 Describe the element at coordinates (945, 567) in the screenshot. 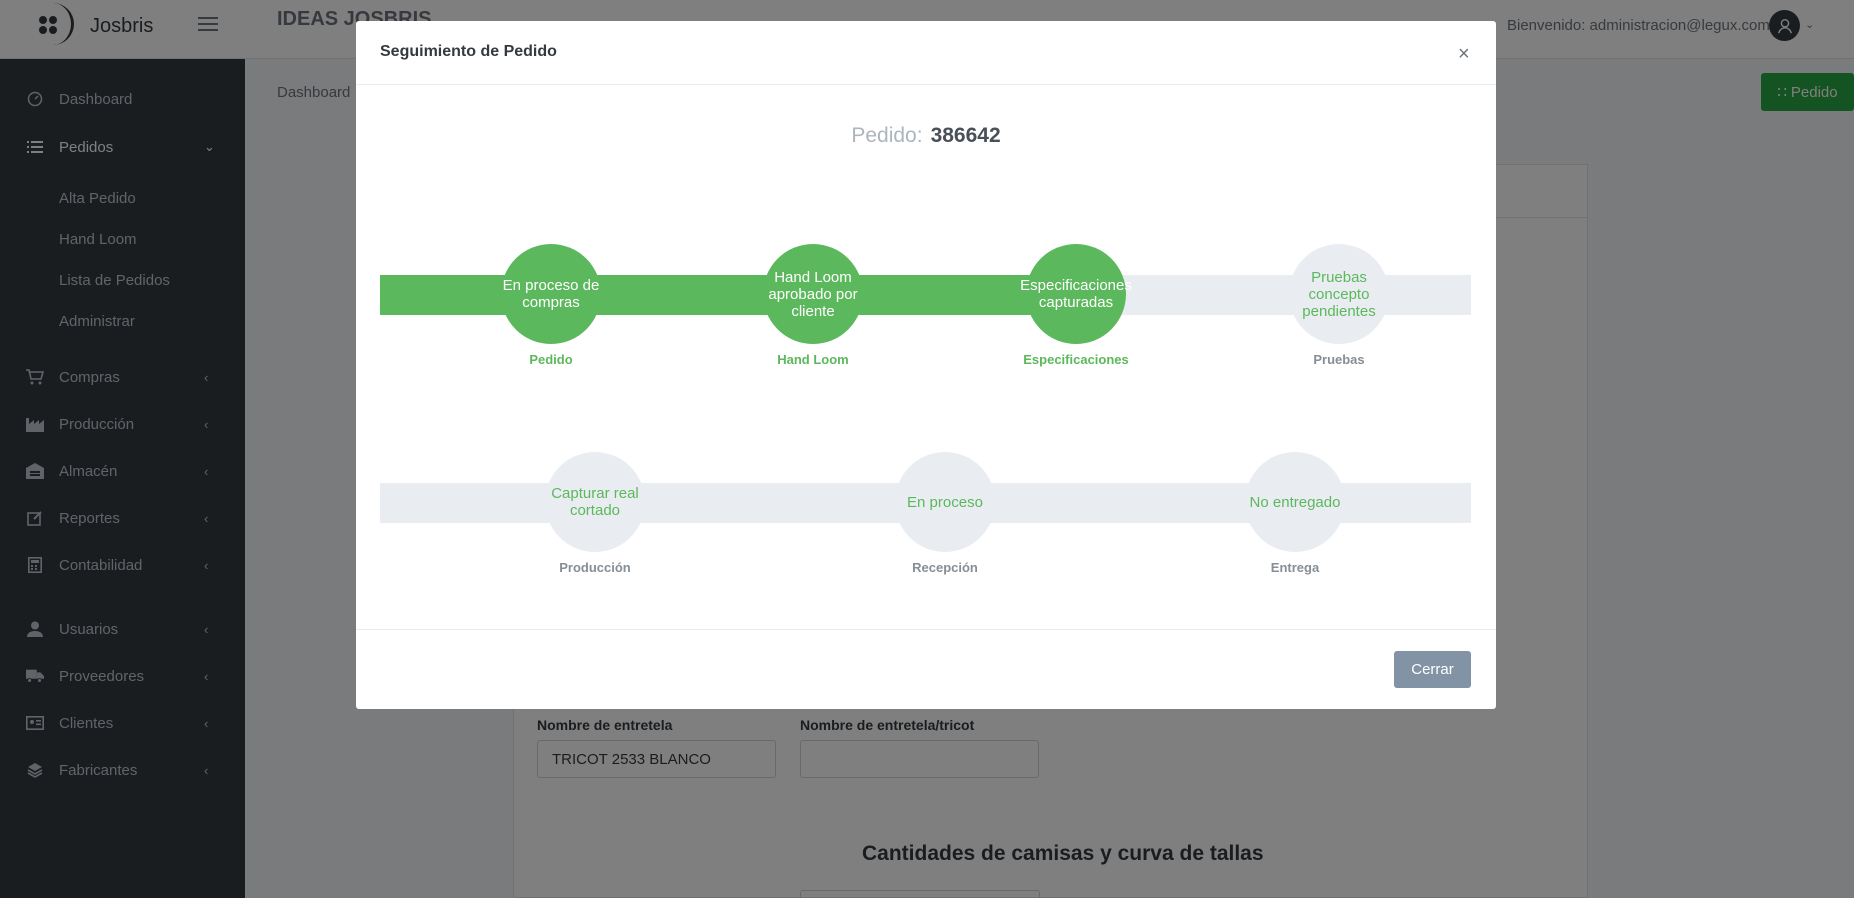

I see `step-label-recepcion: Recepción` at that location.